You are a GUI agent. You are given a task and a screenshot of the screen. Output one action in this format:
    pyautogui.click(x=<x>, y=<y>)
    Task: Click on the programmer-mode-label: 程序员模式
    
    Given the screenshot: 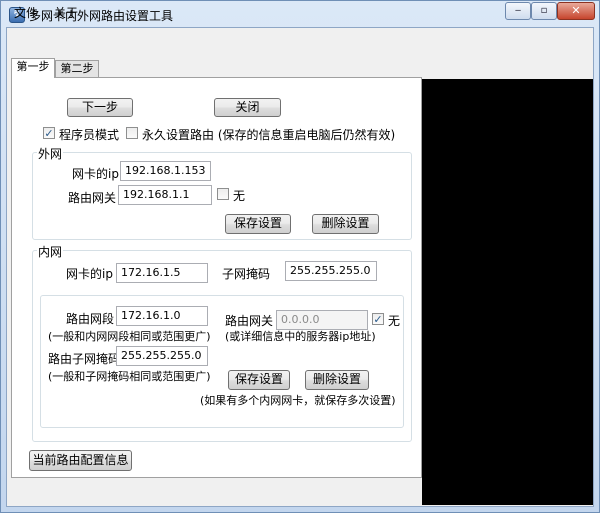 What is the action you would take?
    pyautogui.click(x=89, y=135)
    